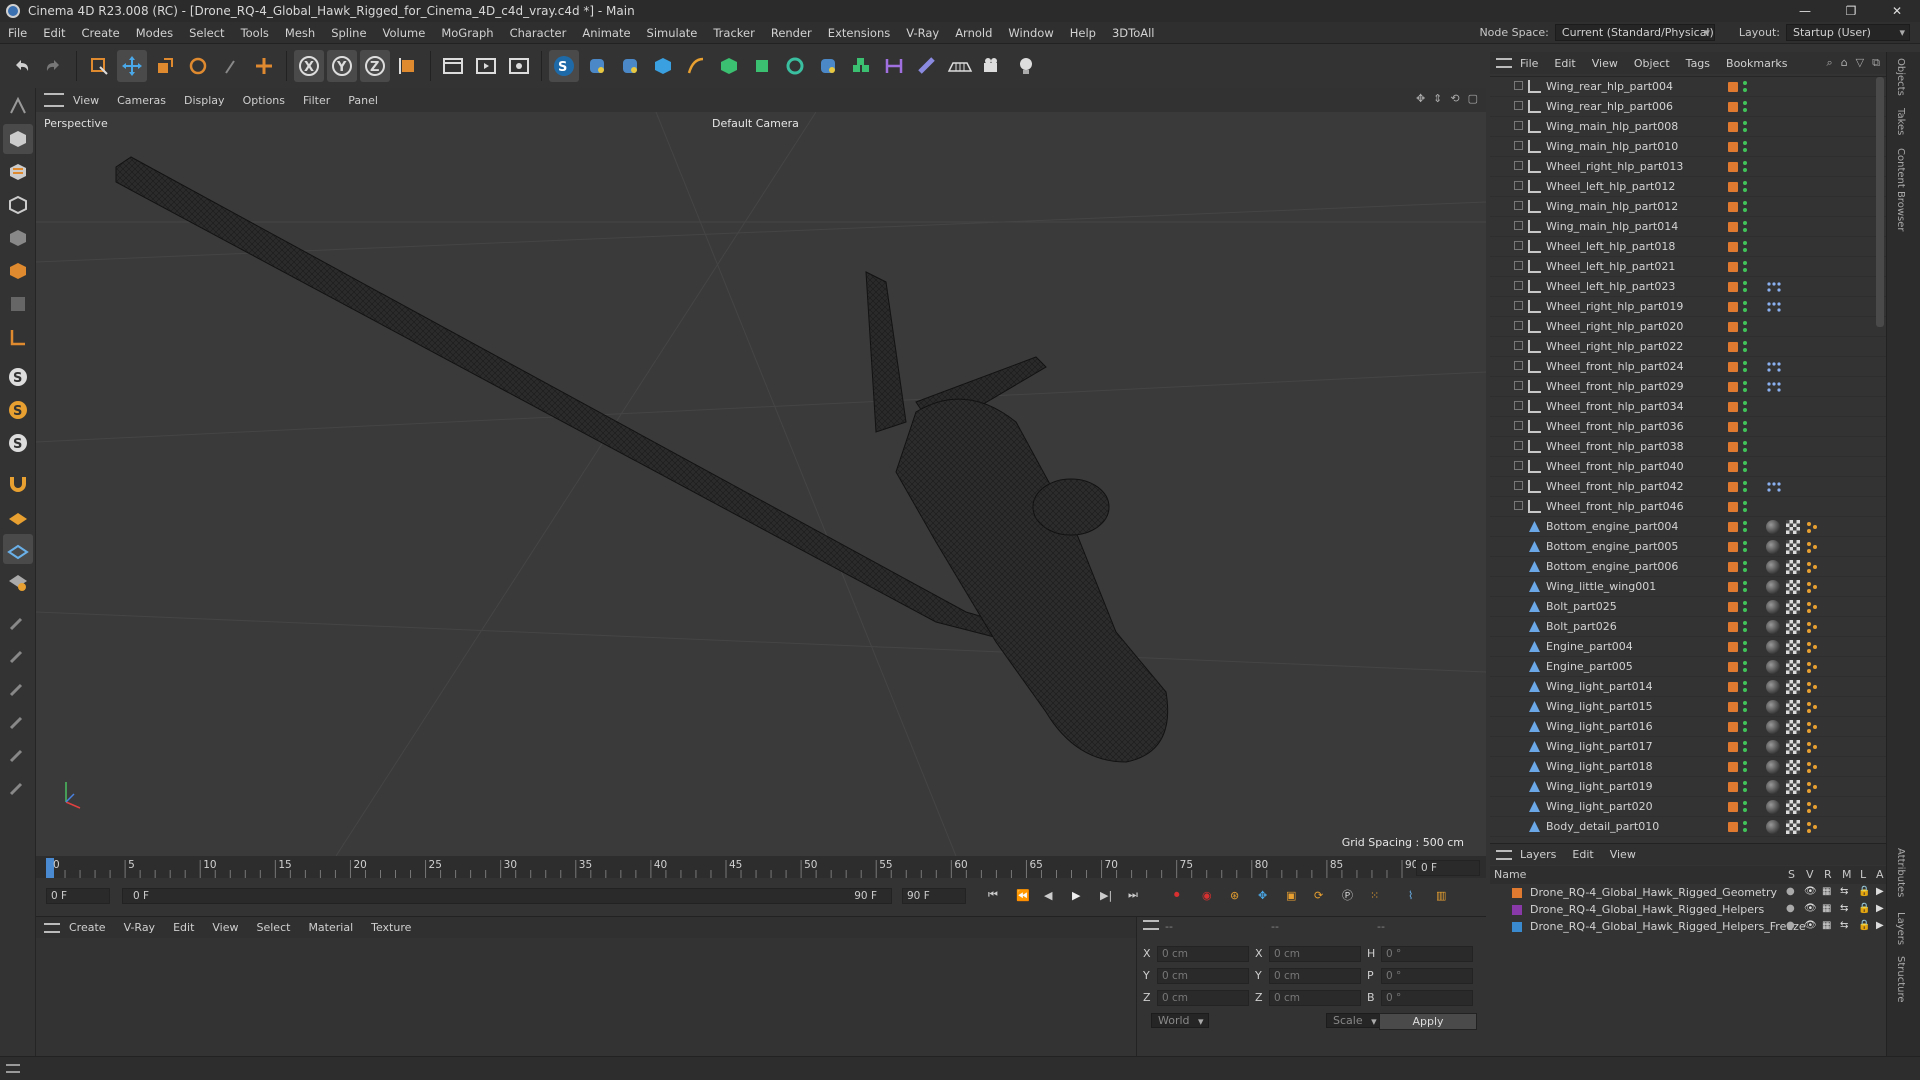 This screenshot has width=1920, height=1080. Describe the element at coordinates (1420, 98) in the screenshot. I see `viewport-move-icon: ✥` at that location.